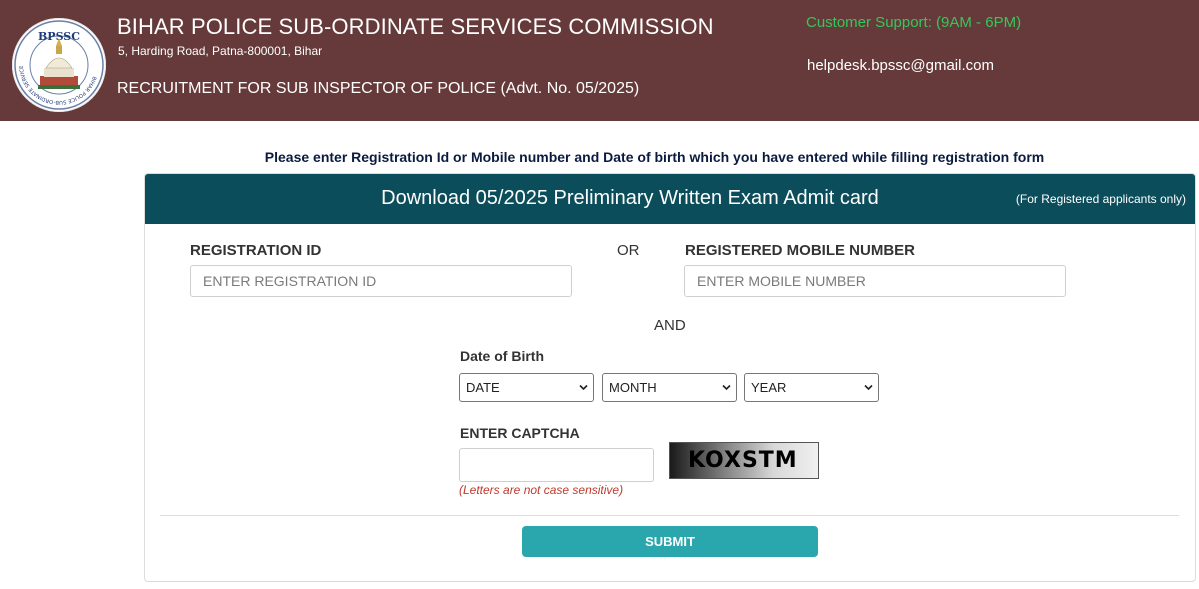 The image size is (1199, 589). Describe the element at coordinates (811, 387) in the screenshot. I see `year-select: YEAR` at that location.